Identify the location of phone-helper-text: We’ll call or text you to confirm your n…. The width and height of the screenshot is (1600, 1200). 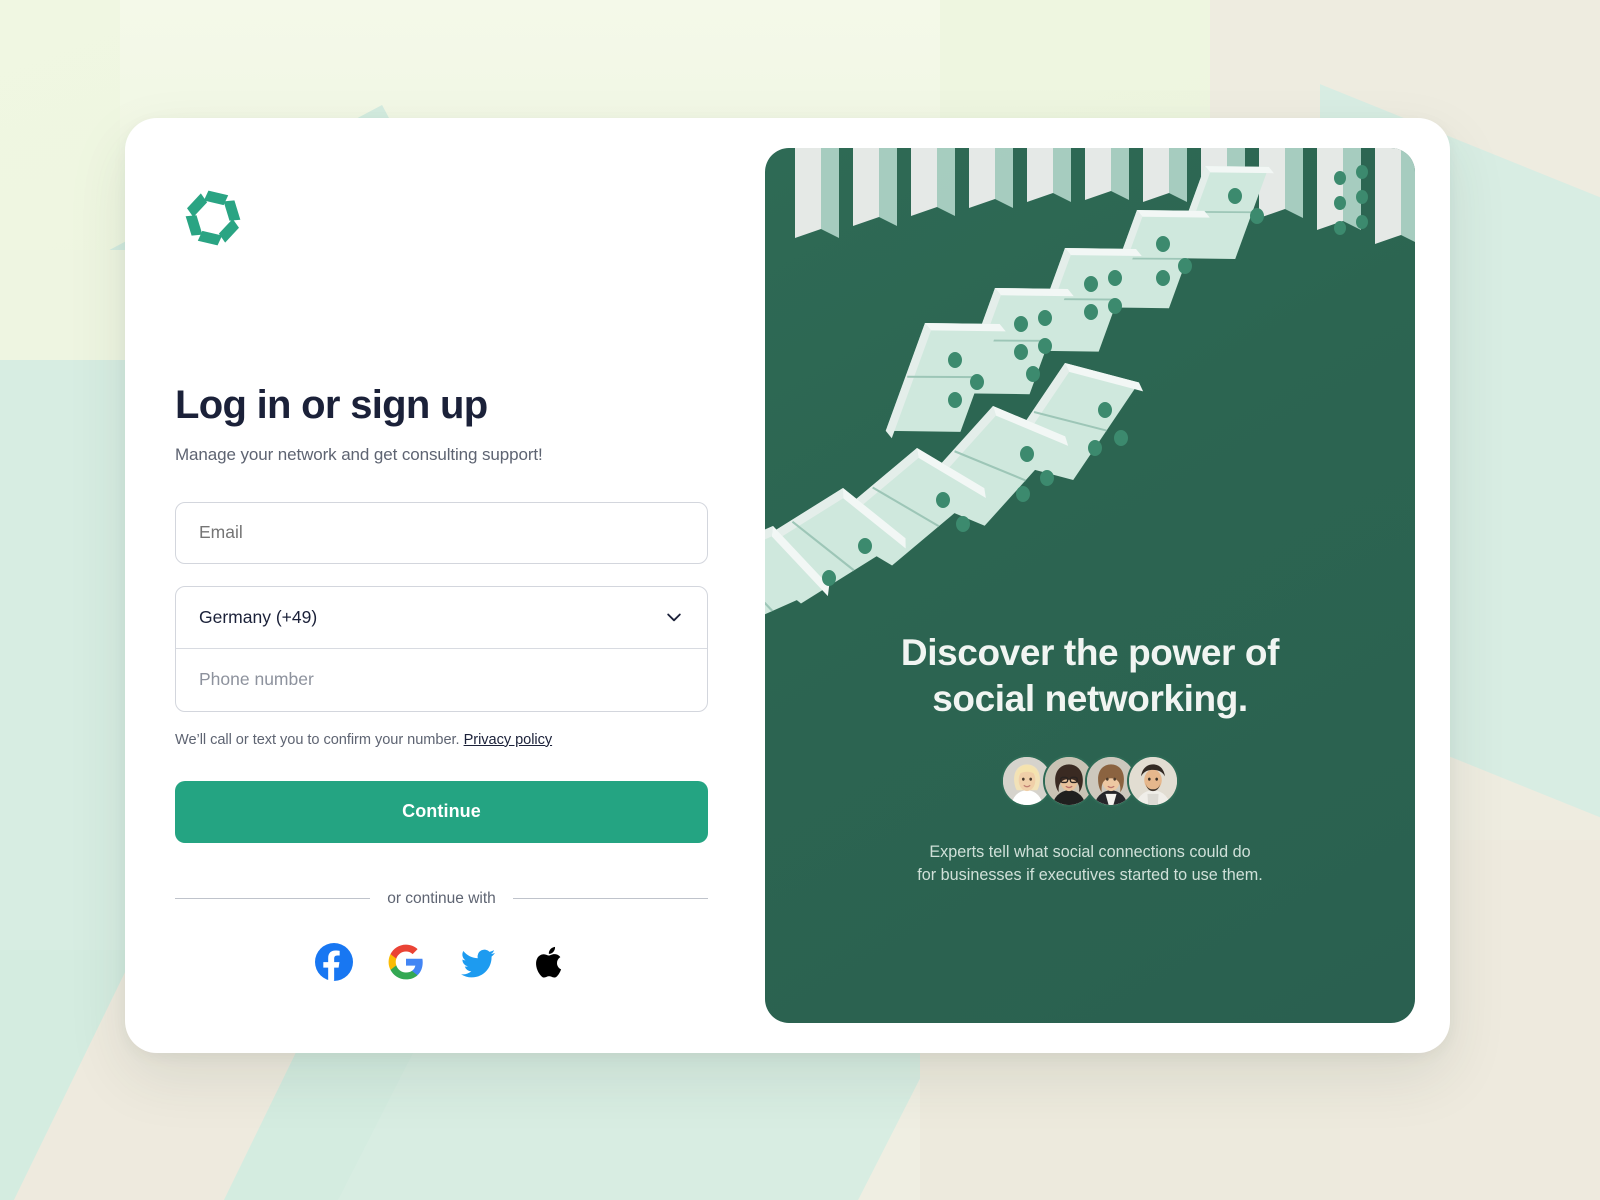
(445, 740).